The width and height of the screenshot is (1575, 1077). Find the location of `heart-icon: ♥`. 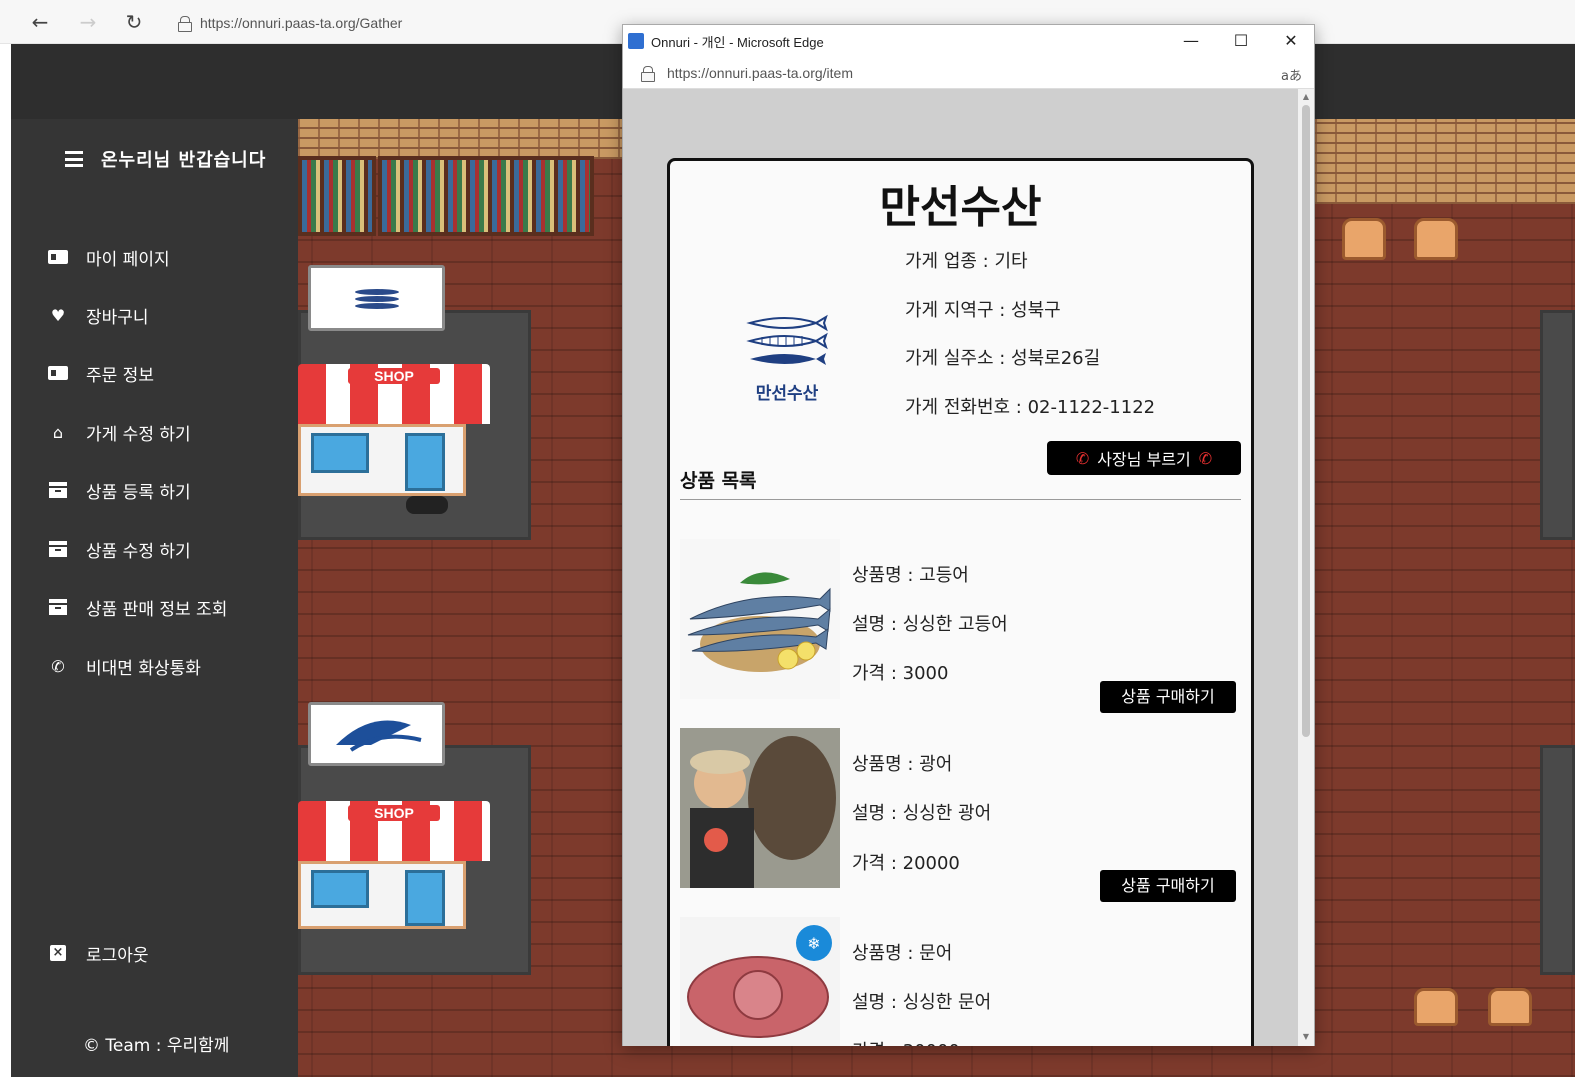

heart-icon: ♥ is located at coordinates (58, 315).